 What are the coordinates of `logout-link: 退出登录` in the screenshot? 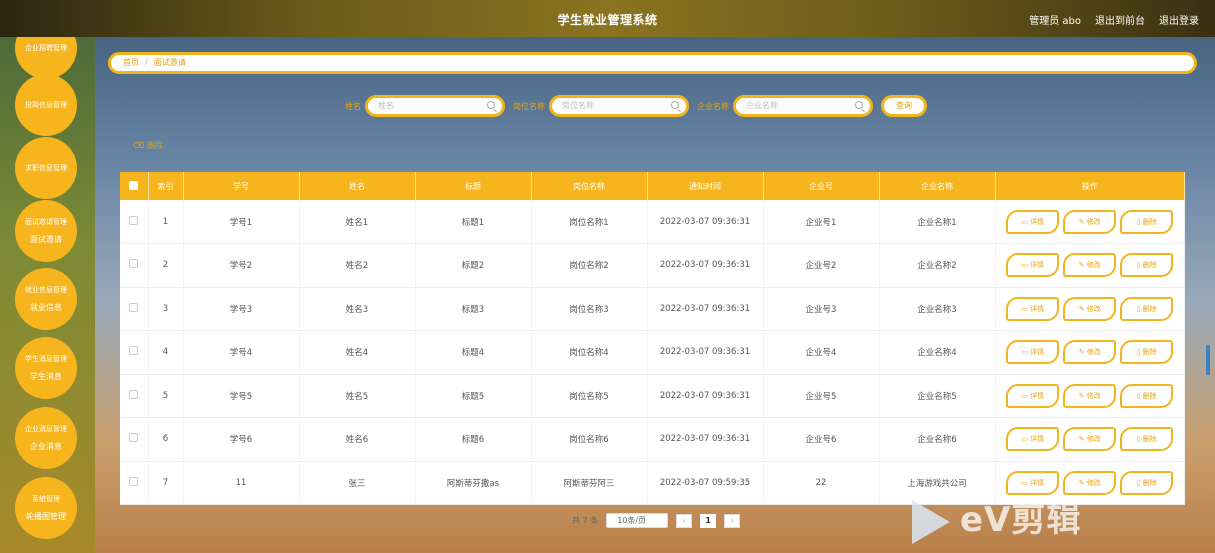 It's located at (1179, 19).